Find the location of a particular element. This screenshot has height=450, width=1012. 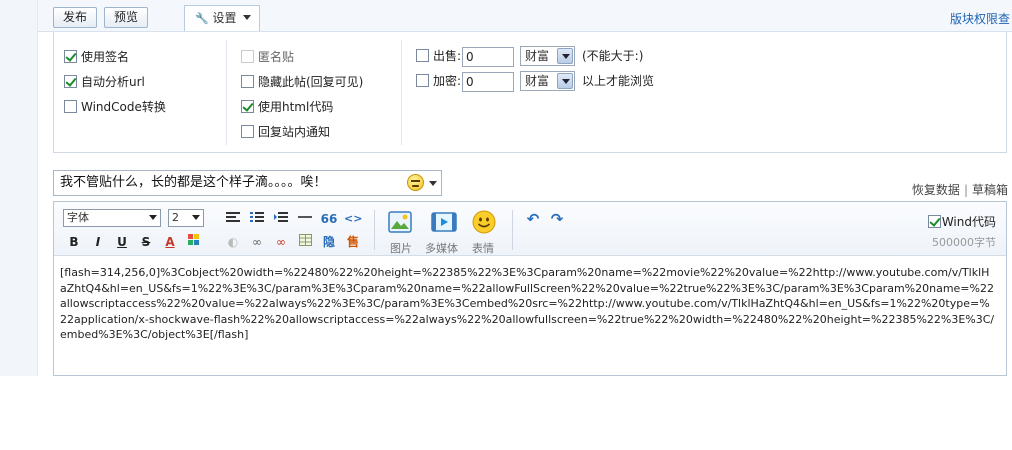

encrypt-amount-input: 0 is located at coordinates (488, 81).